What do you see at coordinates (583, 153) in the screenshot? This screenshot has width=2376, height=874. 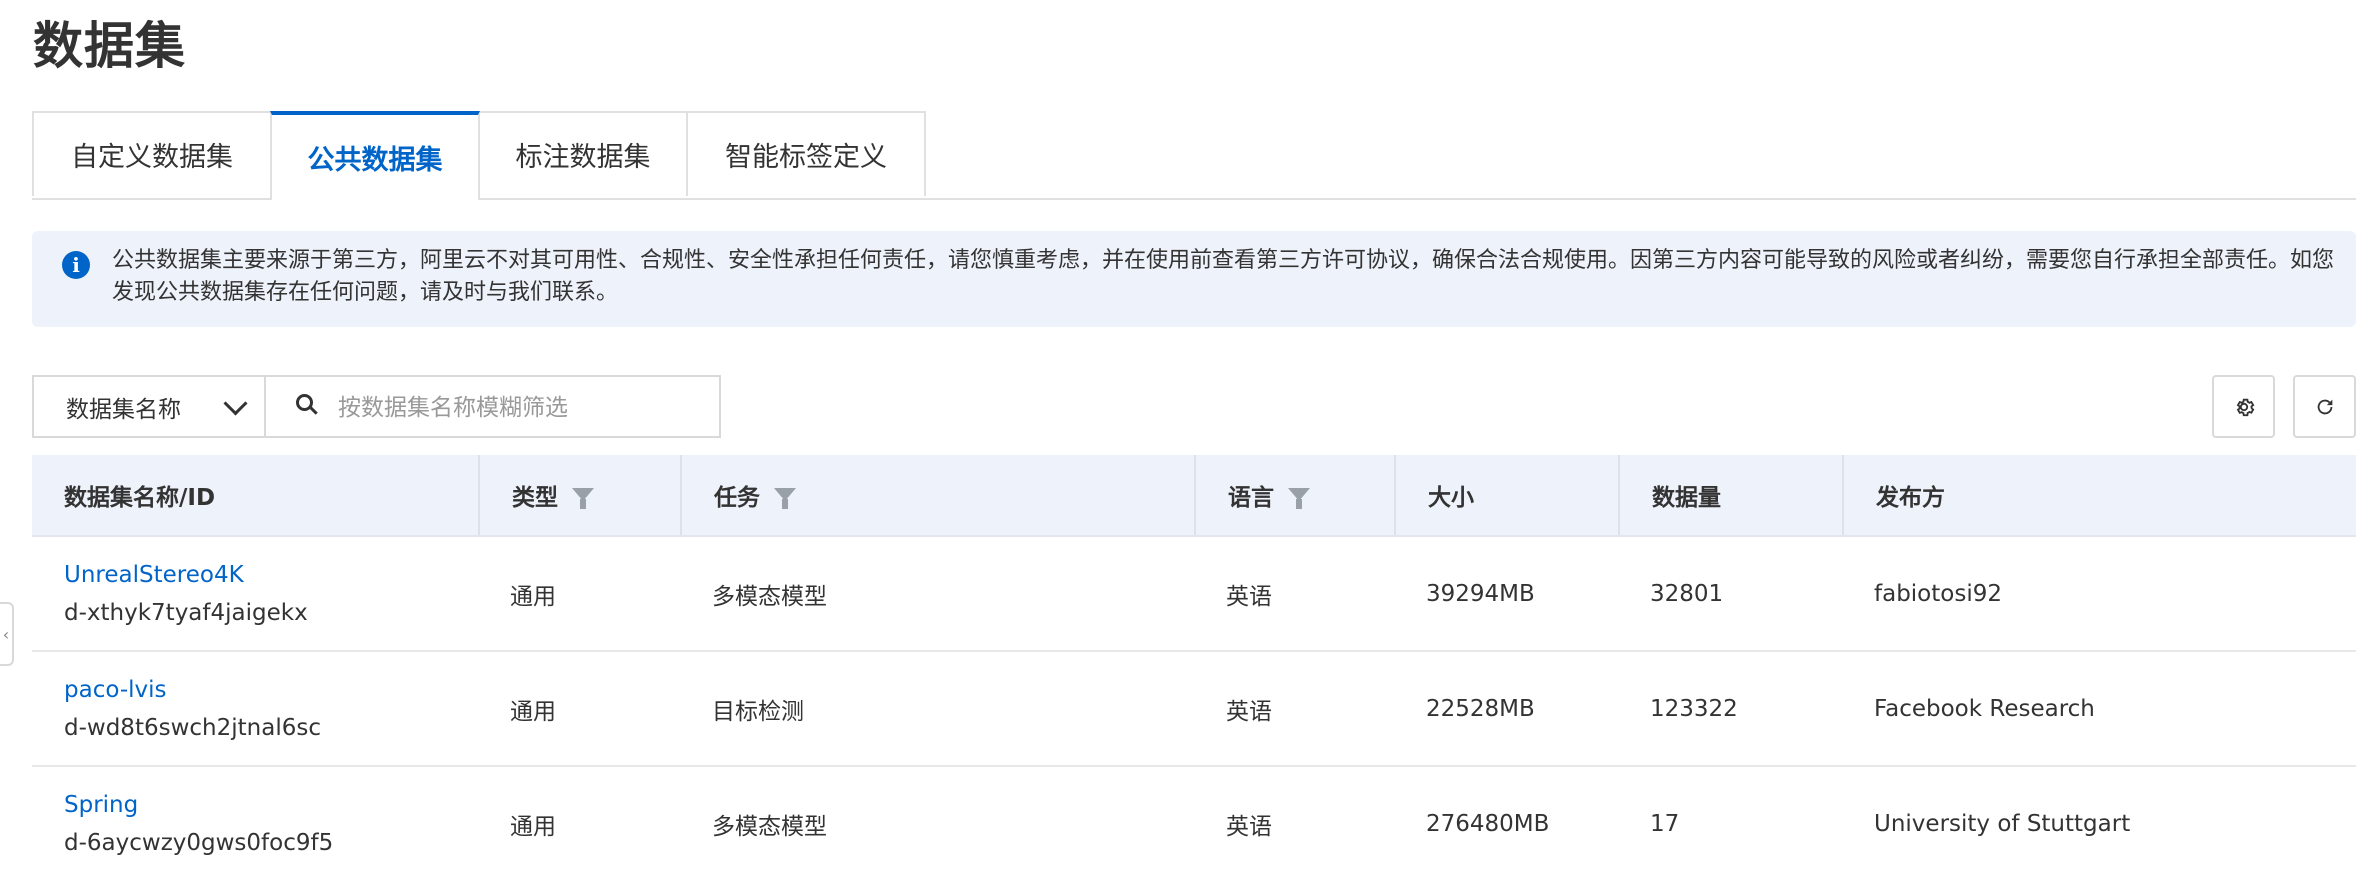 I see `tab-labeled-datasets: 标注数据集` at bounding box center [583, 153].